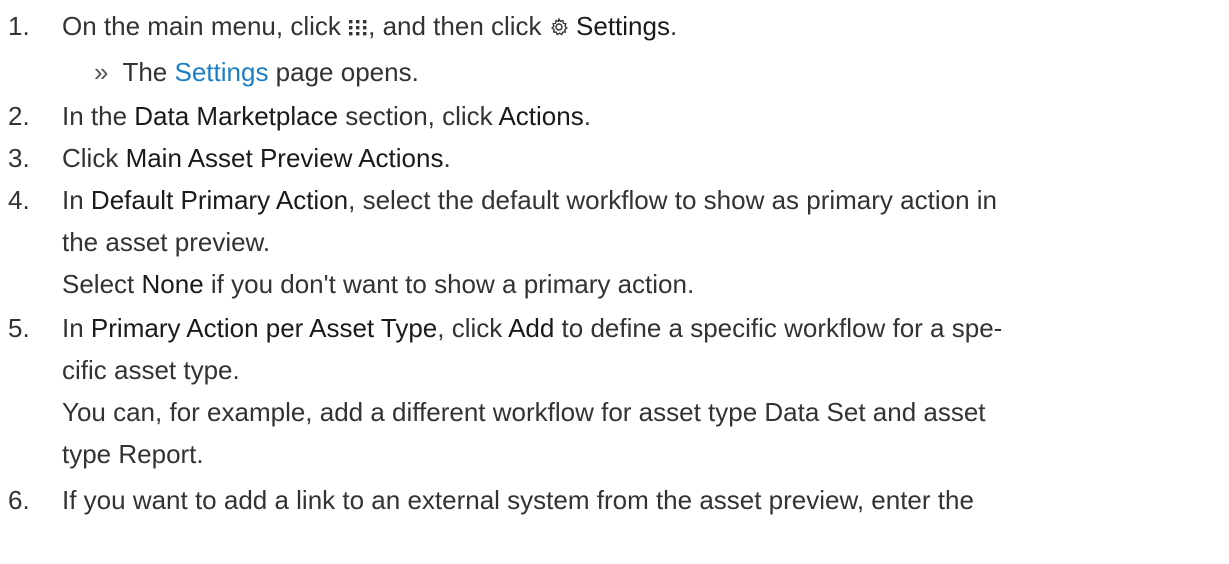  Describe the element at coordinates (222, 72) in the screenshot. I see `settings-link: Settings` at that location.